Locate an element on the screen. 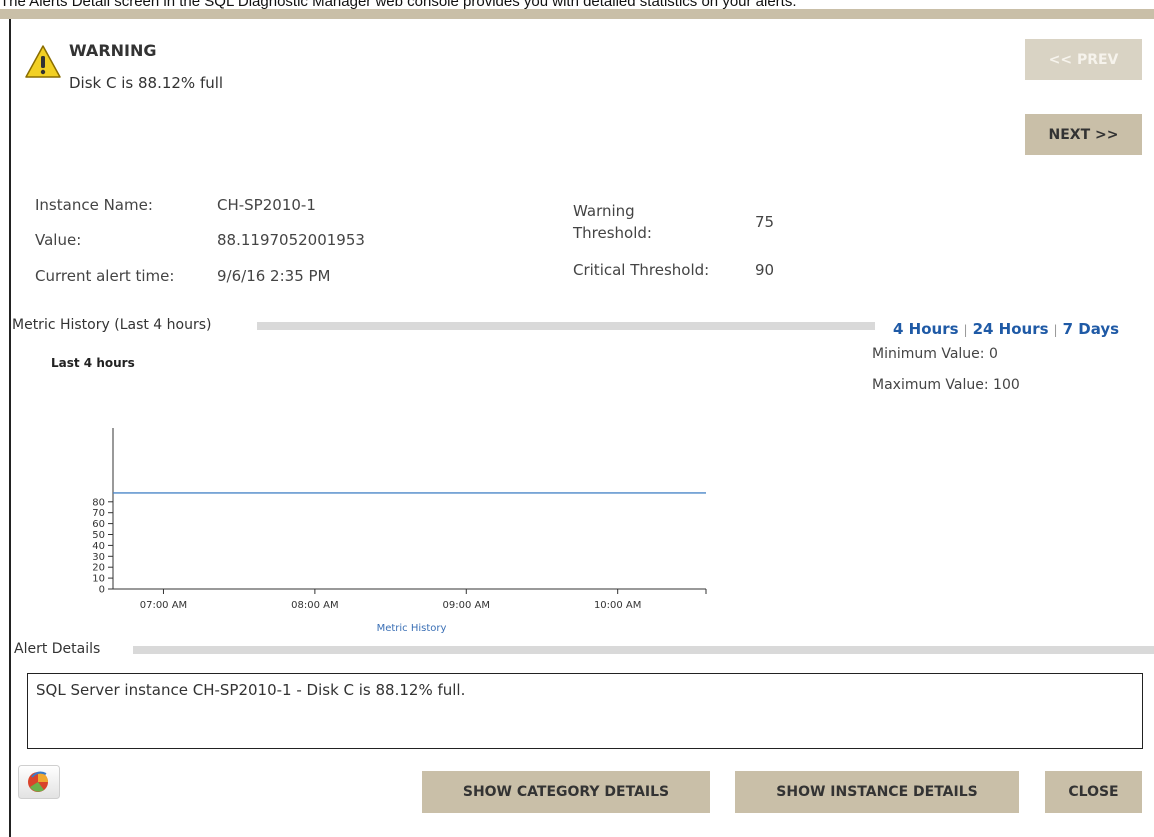 The width and height of the screenshot is (1154, 837). time-range-links: 4 Hours | 24 Hours | 7 Days is located at coordinates (1006, 329).